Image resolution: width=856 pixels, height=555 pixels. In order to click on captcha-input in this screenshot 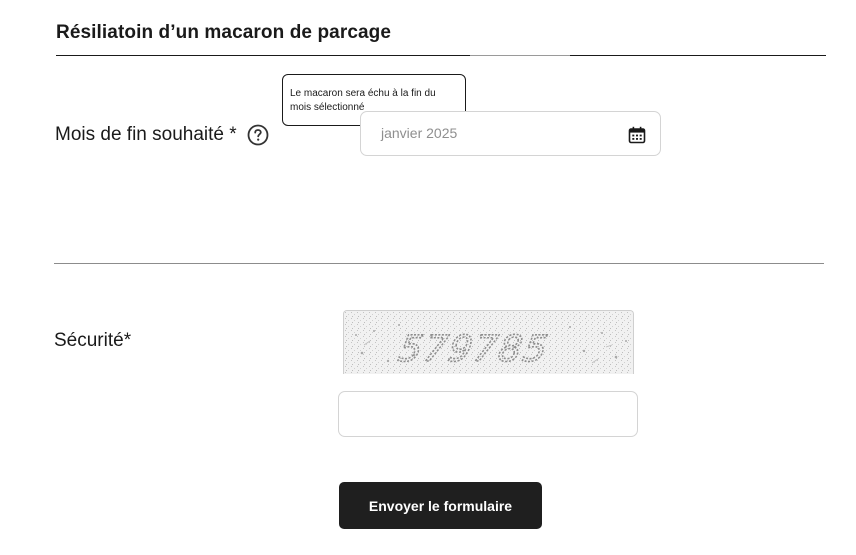, I will do `click(488, 414)`.